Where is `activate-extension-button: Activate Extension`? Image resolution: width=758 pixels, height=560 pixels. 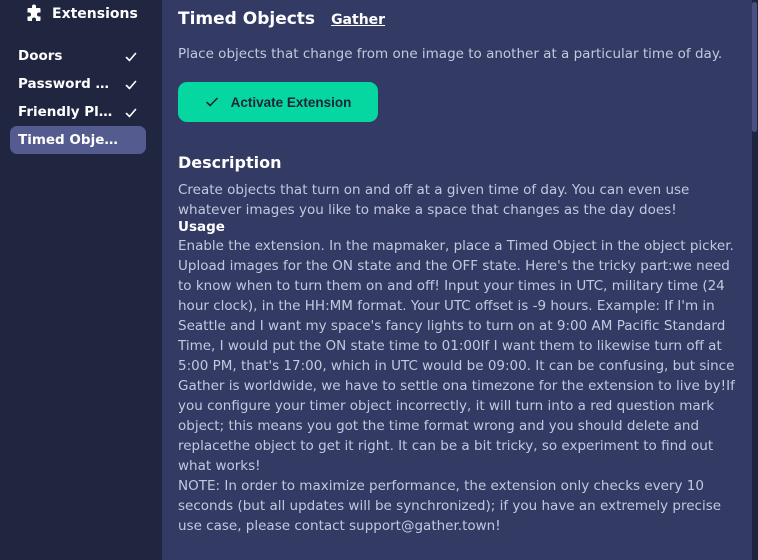 activate-extension-button: Activate Extension is located at coordinates (278, 102).